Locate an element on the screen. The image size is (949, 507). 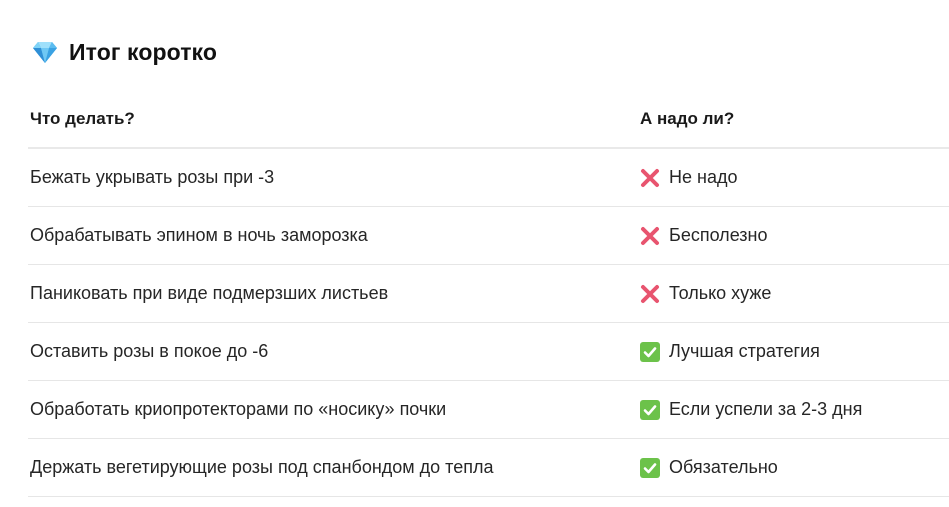
verdict-text: Не надо is located at coordinates (703, 177).